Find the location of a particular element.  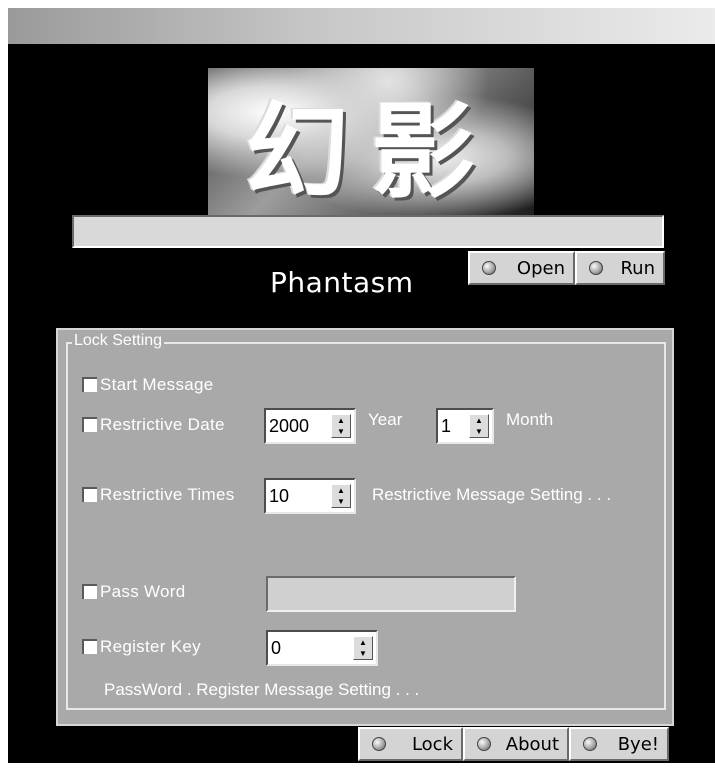

month-unit-label: Month is located at coordinates (530, 419).